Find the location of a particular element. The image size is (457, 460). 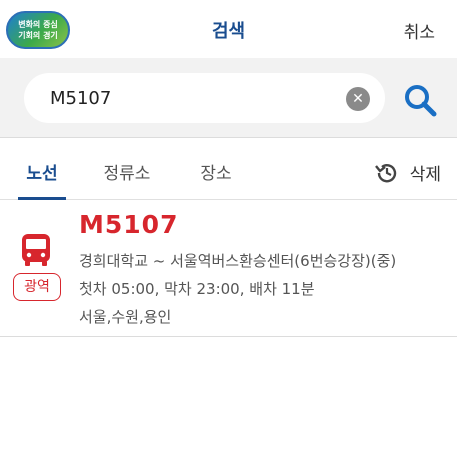

tab-bar: 노선 정류소 장소 삭제 is located at coordinates (228, 169).